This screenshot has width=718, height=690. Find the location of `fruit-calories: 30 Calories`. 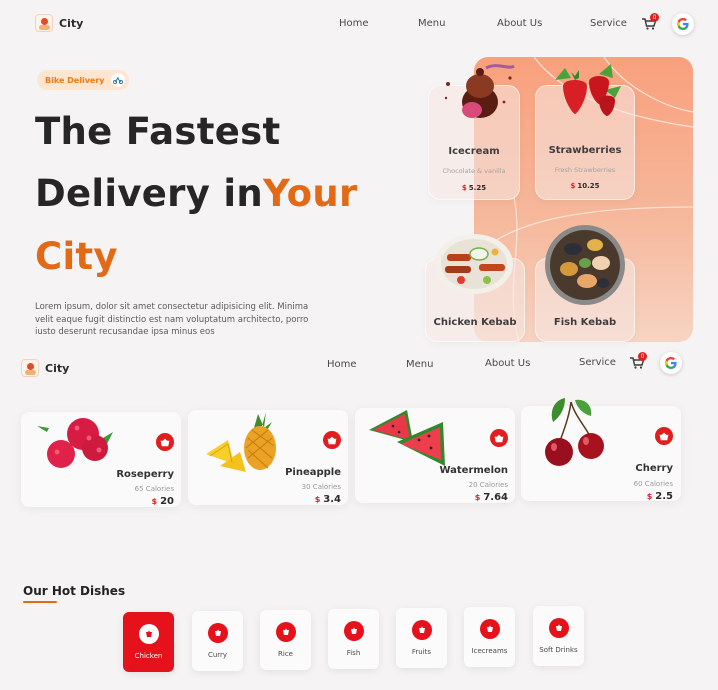

fruit-calories: 30 Calories is located at coordinates (321, 487).